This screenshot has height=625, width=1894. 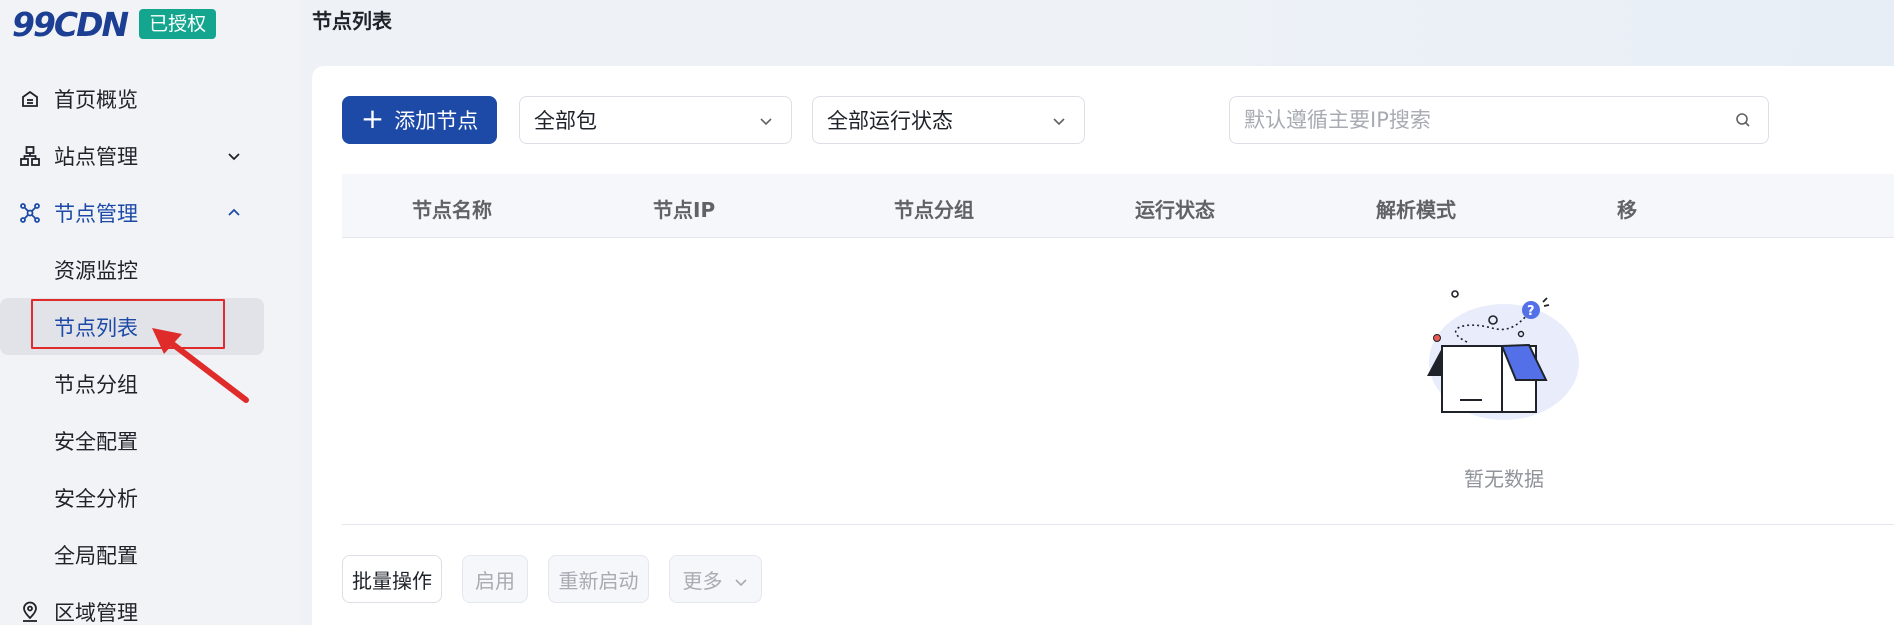 What do you see at coordinates (150, 554) in the screenshot?
I see `sidebar-item-global-config: 全局配置` at bounding box center [150, 554].